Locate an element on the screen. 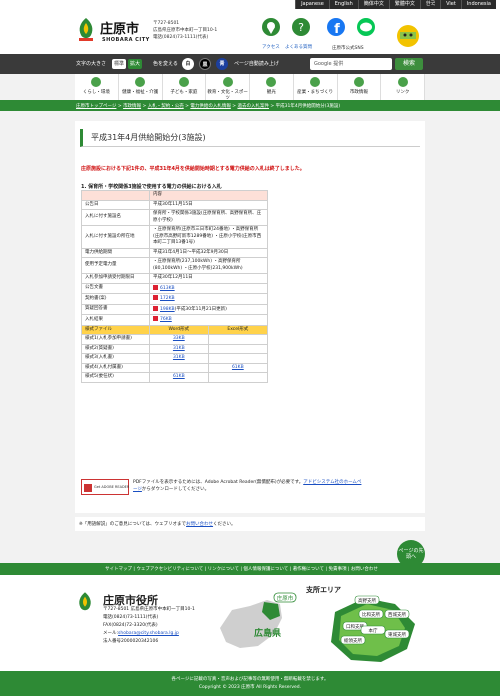 Image resolution: width=500 pixels, height=696 pixels. gnav-item: 子ども・家庭 is located at coordinates (185, 87).